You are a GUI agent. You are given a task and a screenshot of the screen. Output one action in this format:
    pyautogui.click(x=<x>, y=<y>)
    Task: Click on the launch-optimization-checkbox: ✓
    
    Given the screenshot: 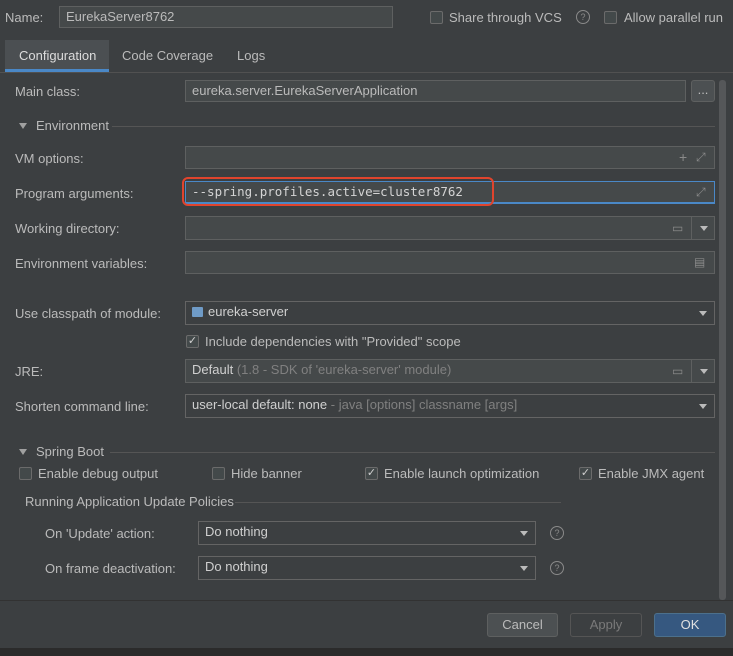 What is the action you would take?
    pyautogui.click(x=371, y=473)
    